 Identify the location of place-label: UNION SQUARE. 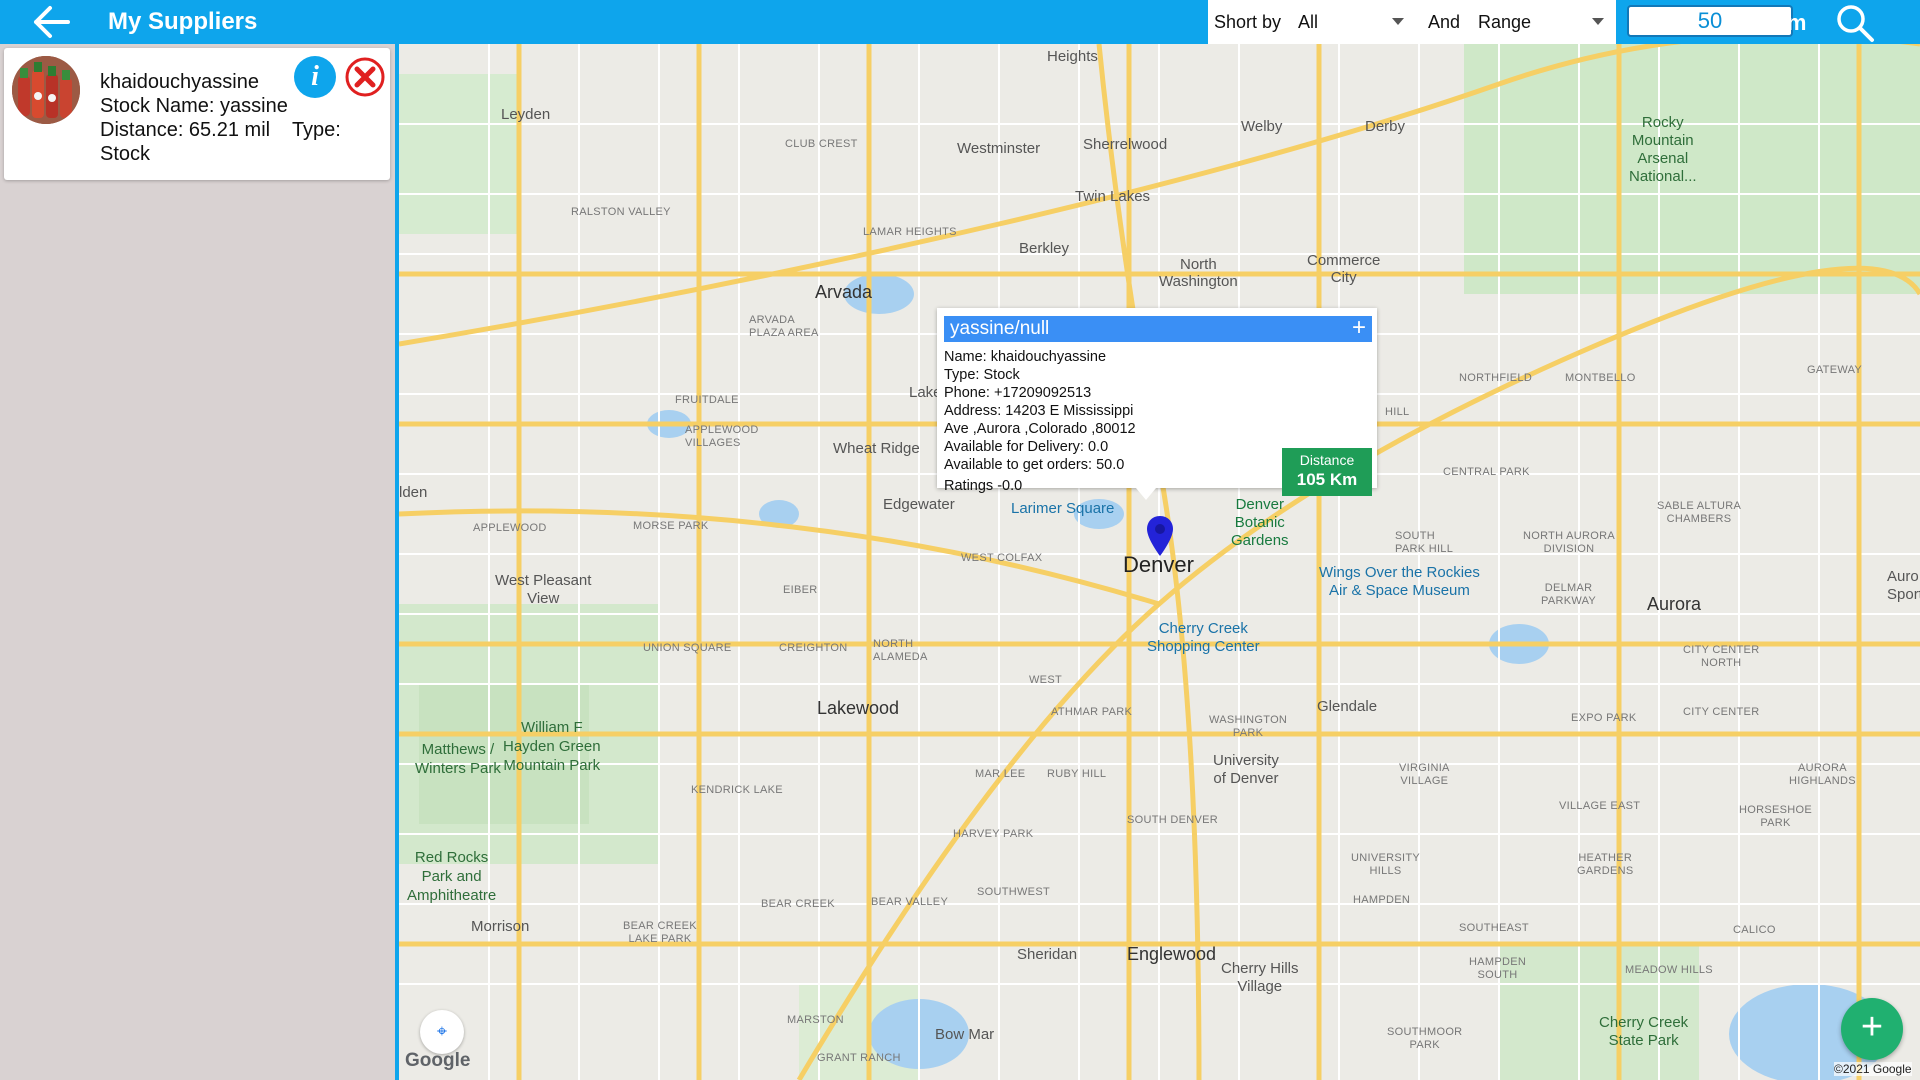
(687, 648).